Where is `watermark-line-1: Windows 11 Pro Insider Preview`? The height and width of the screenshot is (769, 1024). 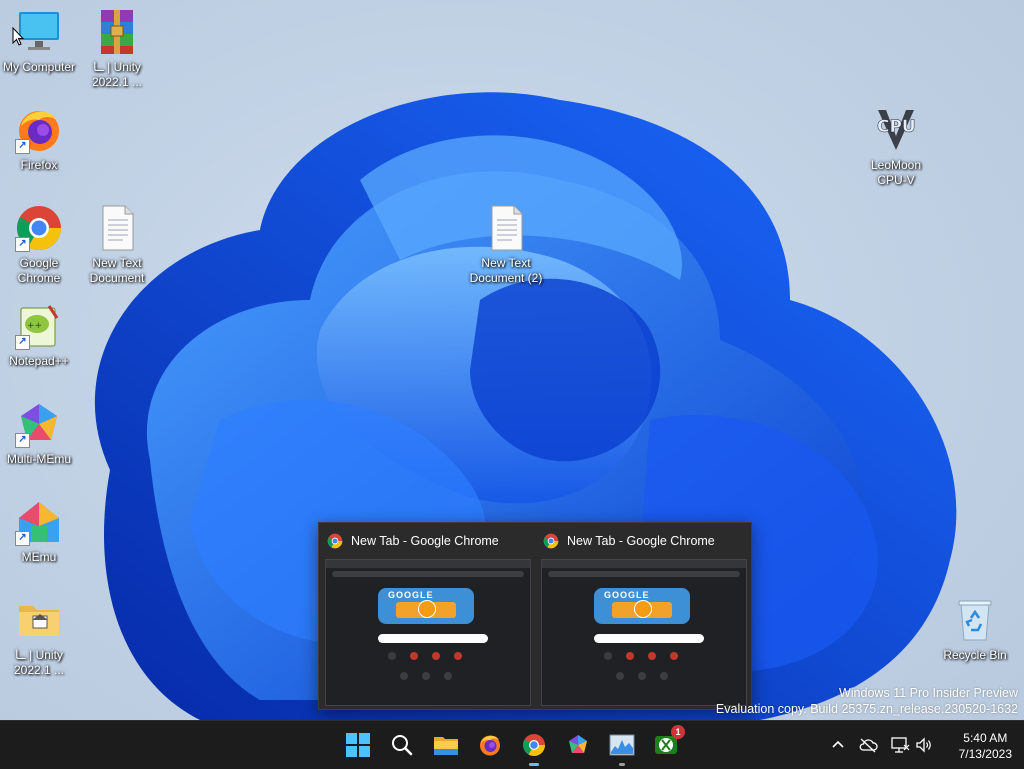
watermark-line-1: Windows 11 Pro Insider Preview is located at coordinates (928, 693).